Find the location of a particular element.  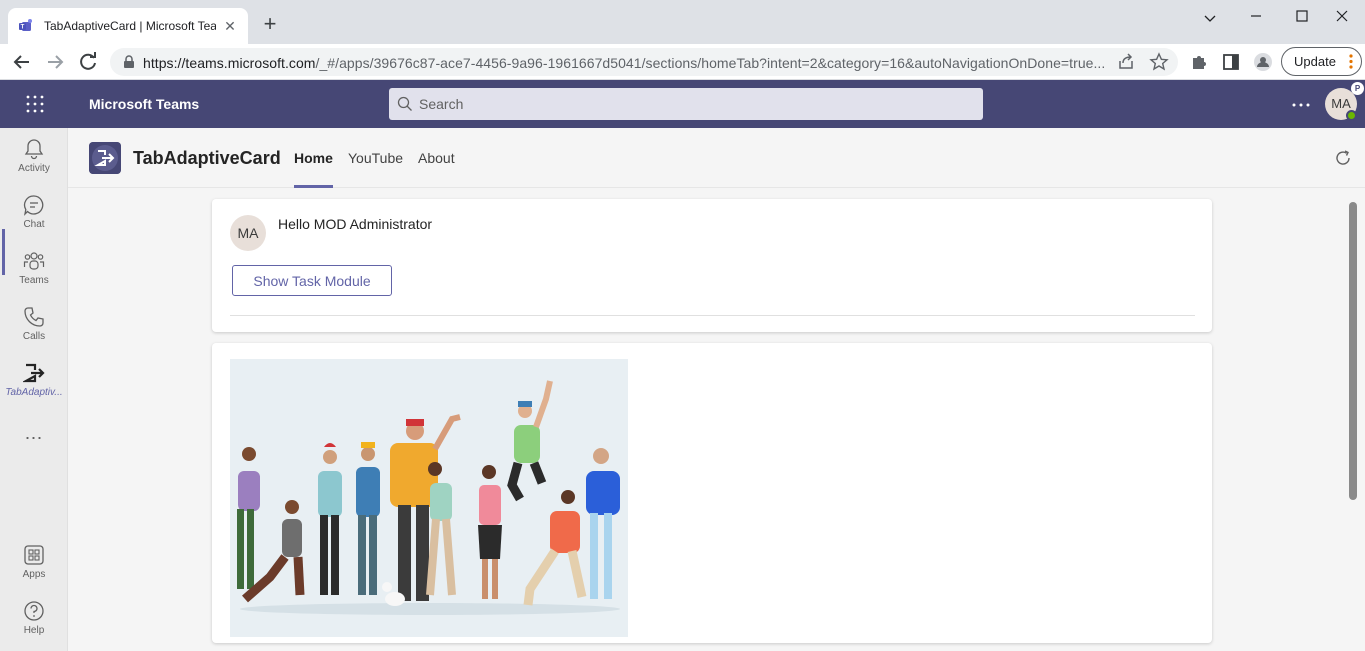

bell-icon is located at coordinates (34, 149).